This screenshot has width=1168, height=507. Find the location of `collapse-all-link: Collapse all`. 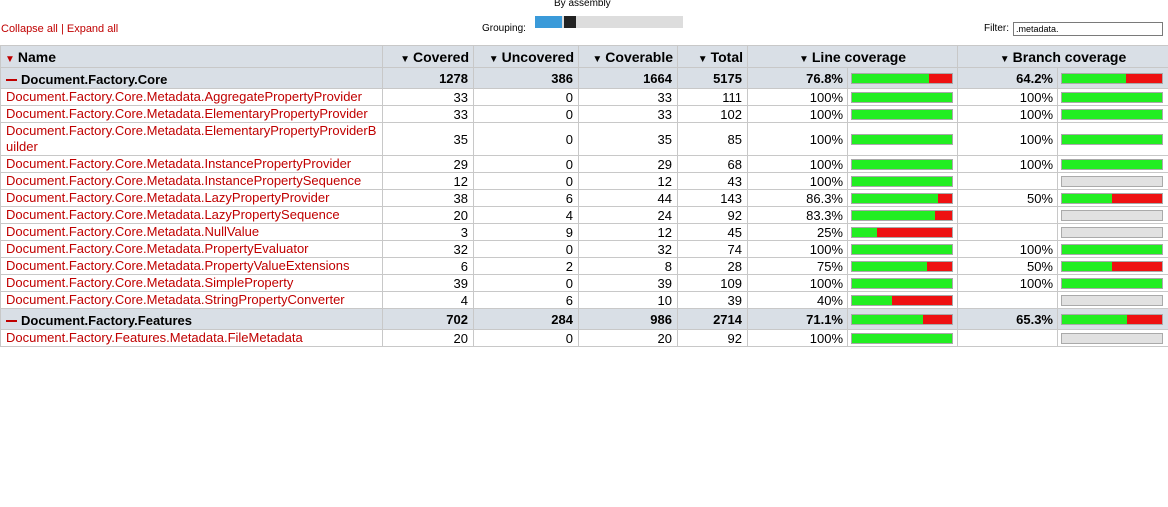

collapse-all-link: Collapse all is located at coordinates (29, 29).